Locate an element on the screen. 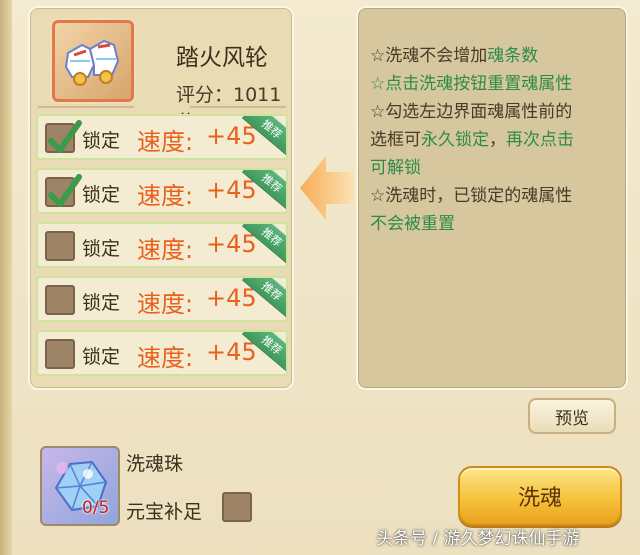 This screenshot has width=640, height=555. window-left-edge is located at coordinates (6, 277).